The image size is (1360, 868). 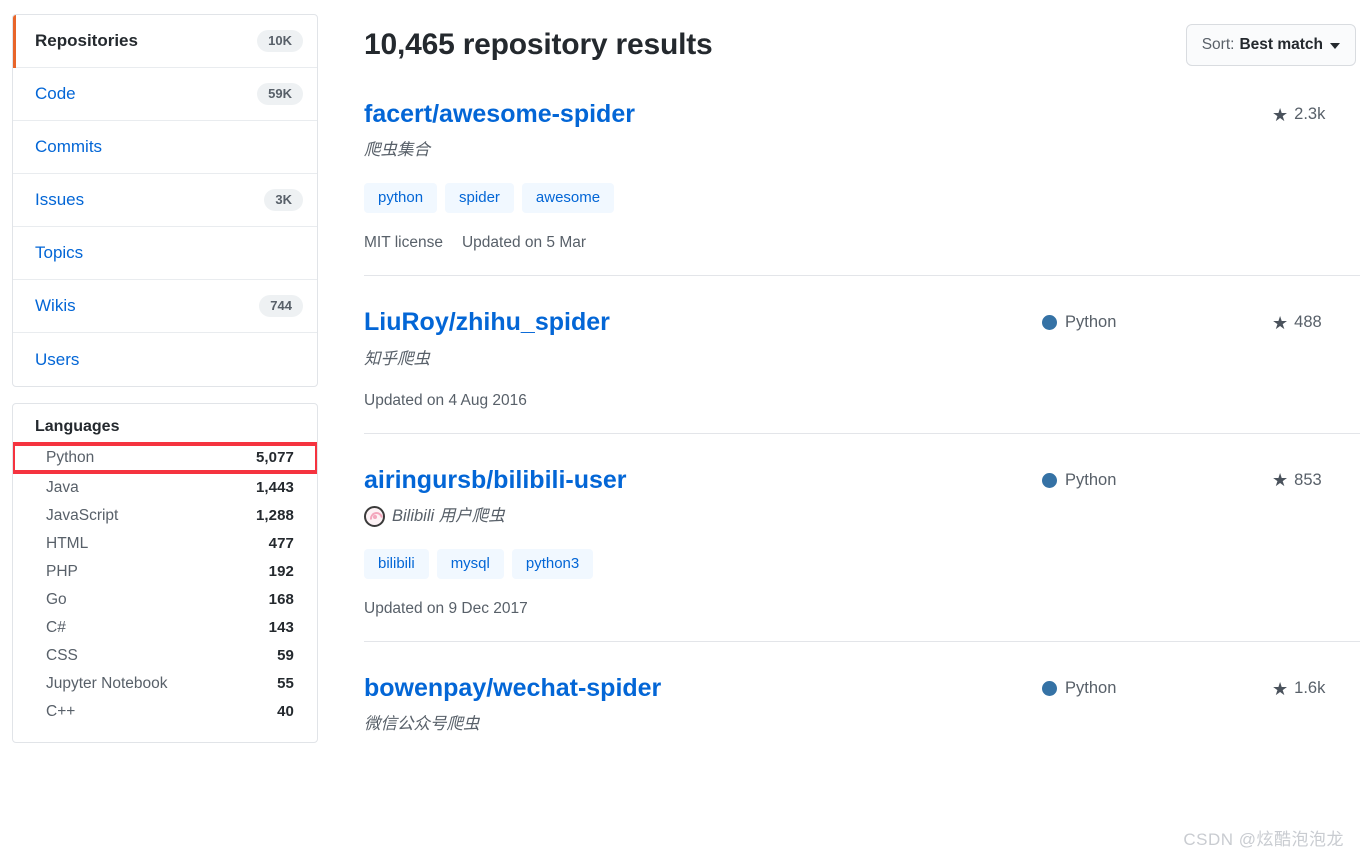 I want to click on language-count: 477, so click(x=281, y=543).